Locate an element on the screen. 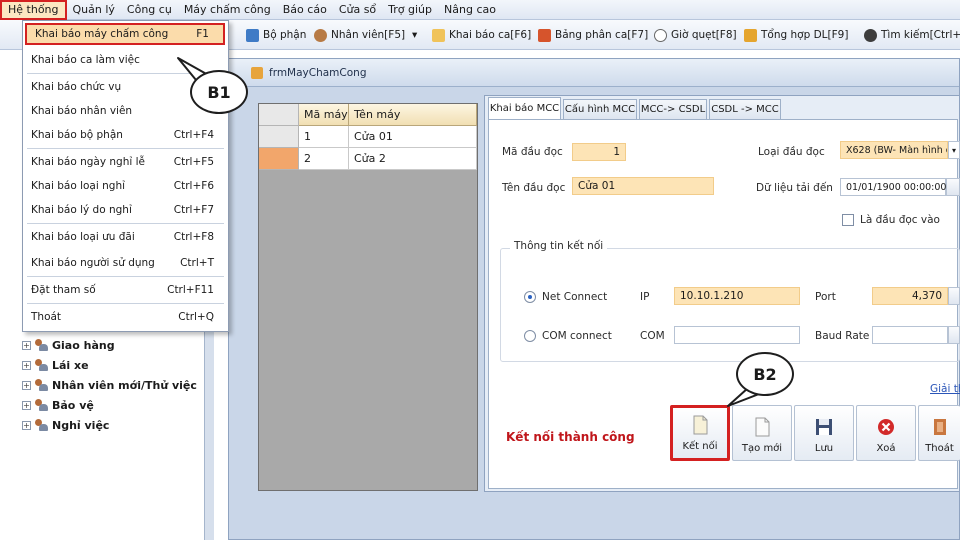  com-connect-radio is located at coordinates (530, 336).